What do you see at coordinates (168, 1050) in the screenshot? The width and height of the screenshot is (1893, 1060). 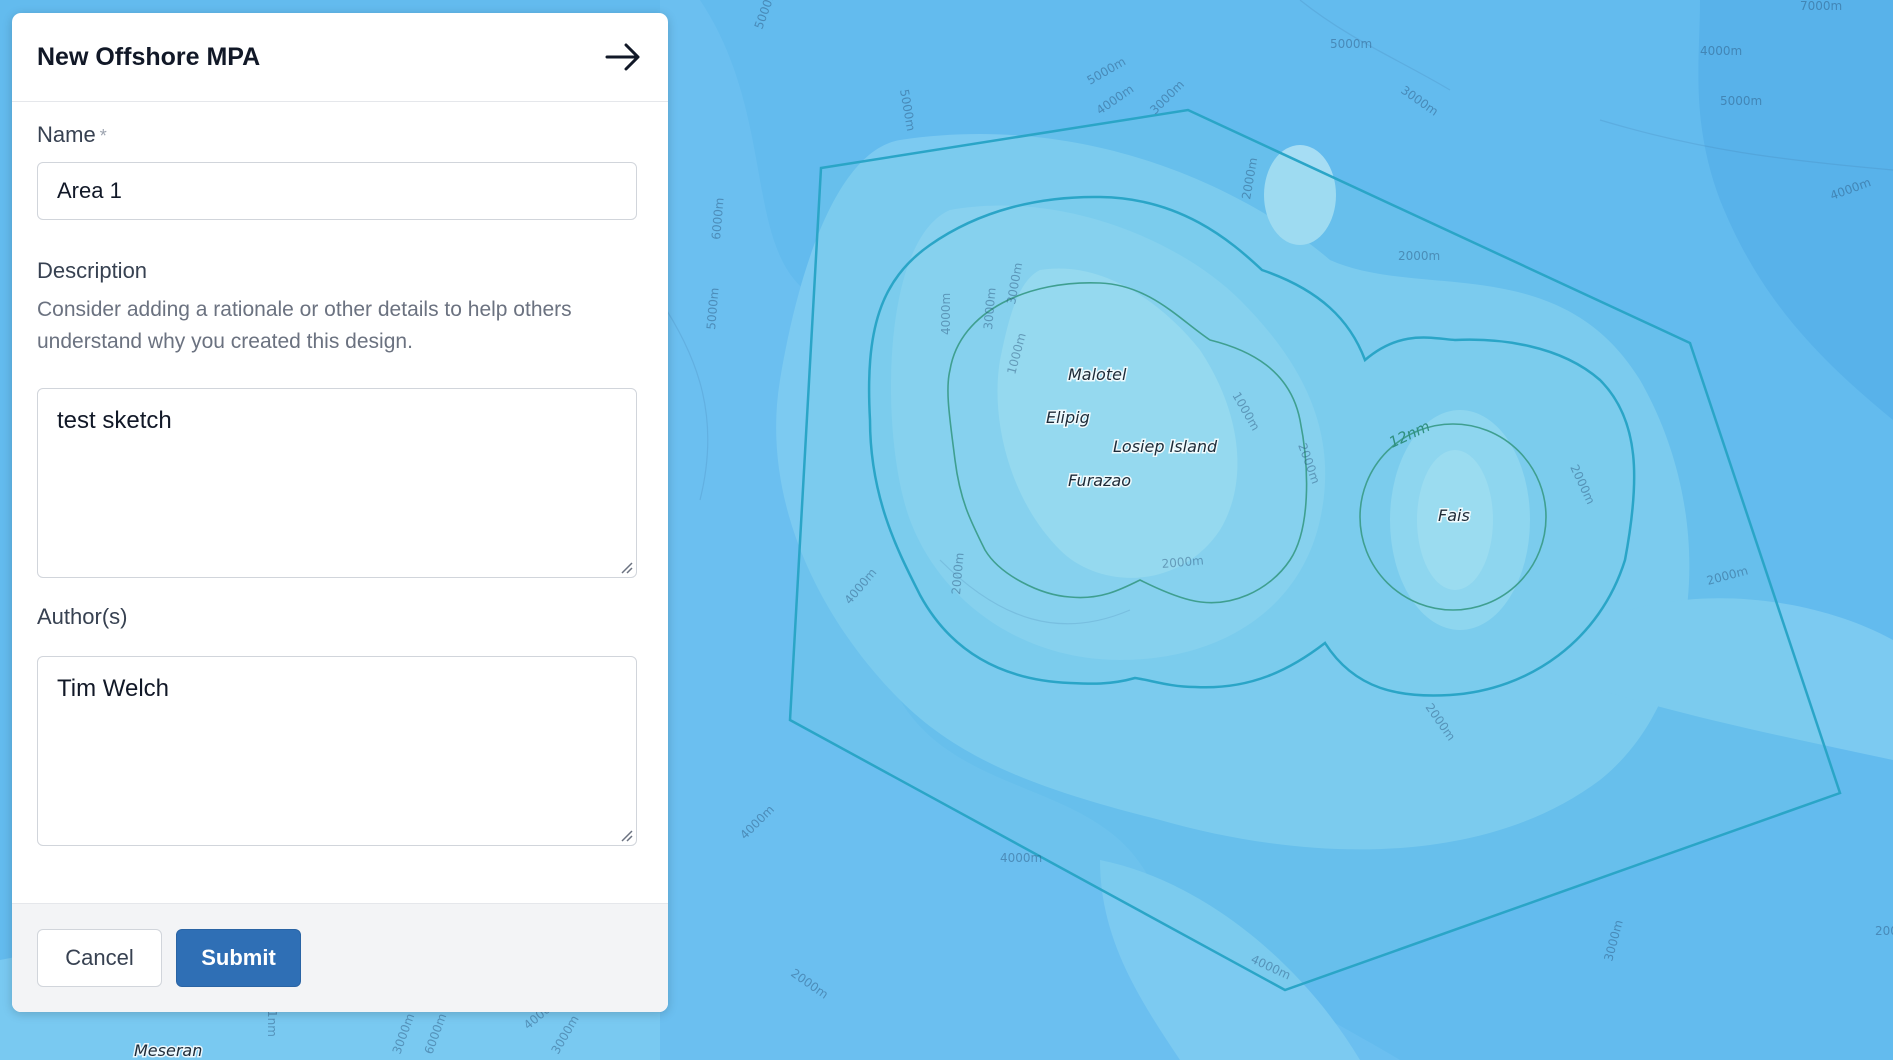 I see `place-label-meseran: Meseran` at bounding box center [168, 1050].